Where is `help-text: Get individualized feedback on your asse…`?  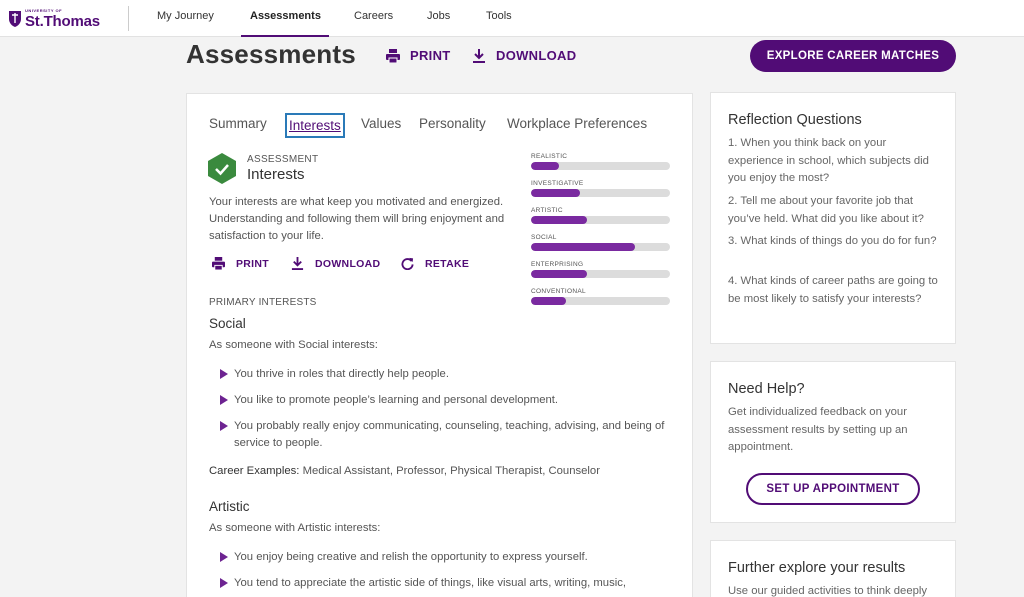
help-text: Get individualized feedback on your asse… is located at coordinates (818, 429).